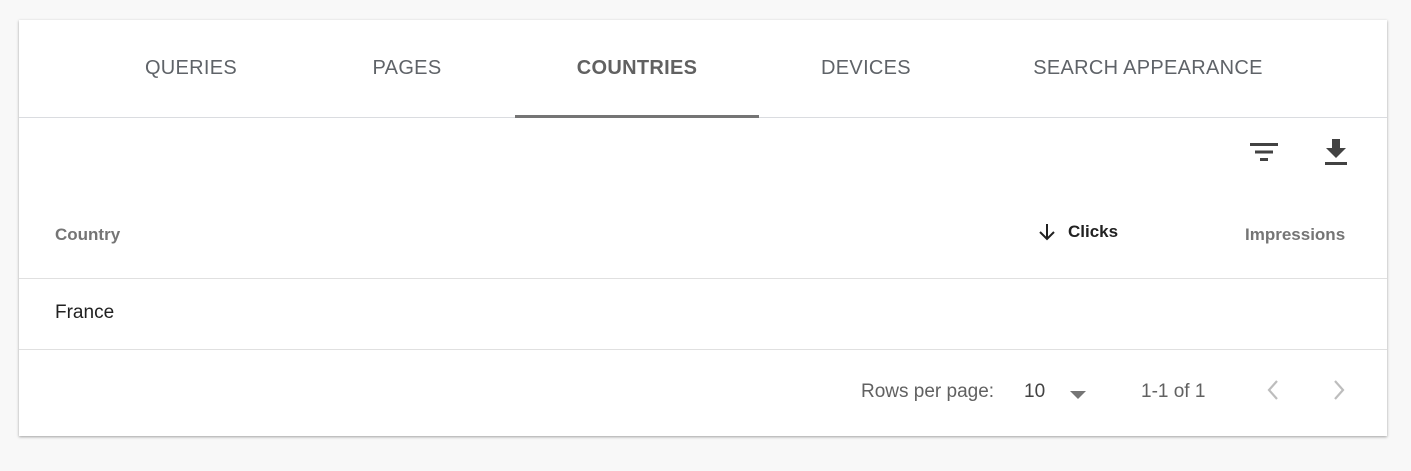 Image resolution: width=1411 pixels, height=471 pixels. What do you see at coordinates (1148, 68) in the screenshot?
I see `tab-search-appearance: SEARCH APPEARANCE` at bounding box center [1148, 68].